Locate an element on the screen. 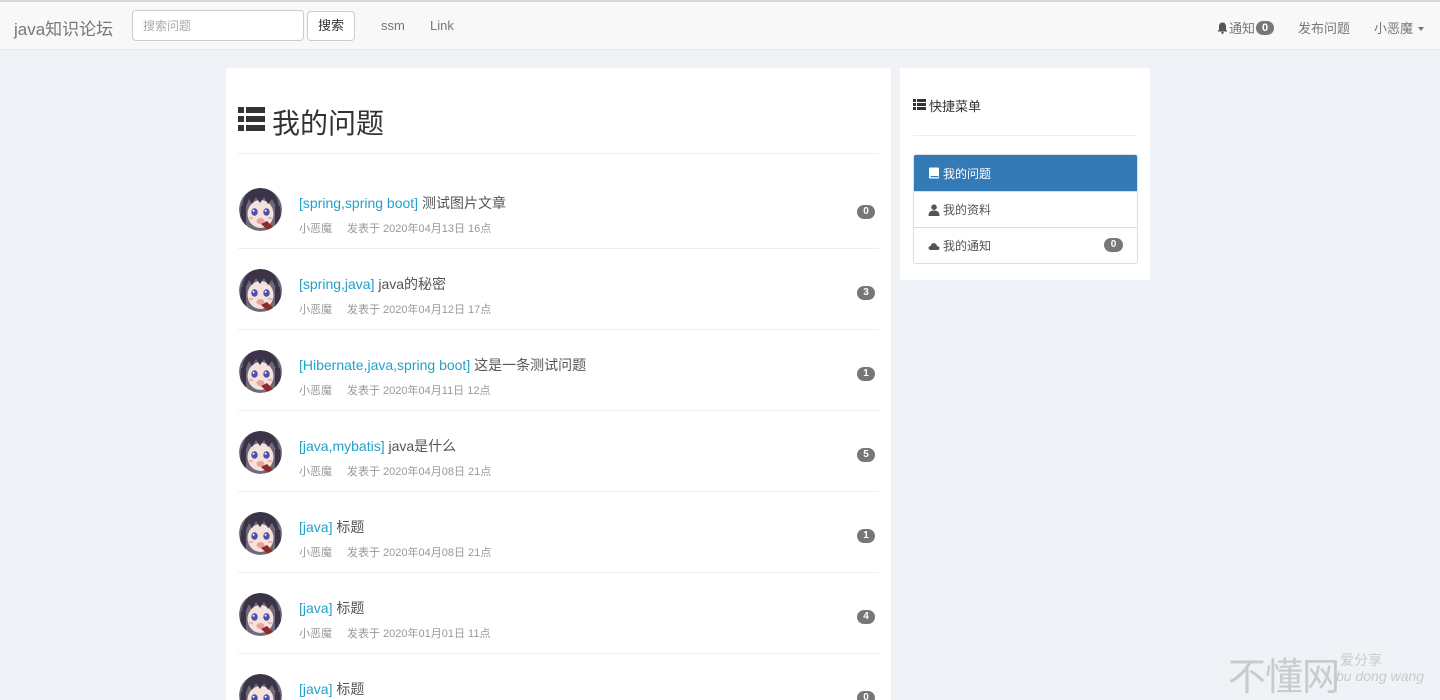  menu-item-label: 我的资料 is located at coordinates (967, 210).